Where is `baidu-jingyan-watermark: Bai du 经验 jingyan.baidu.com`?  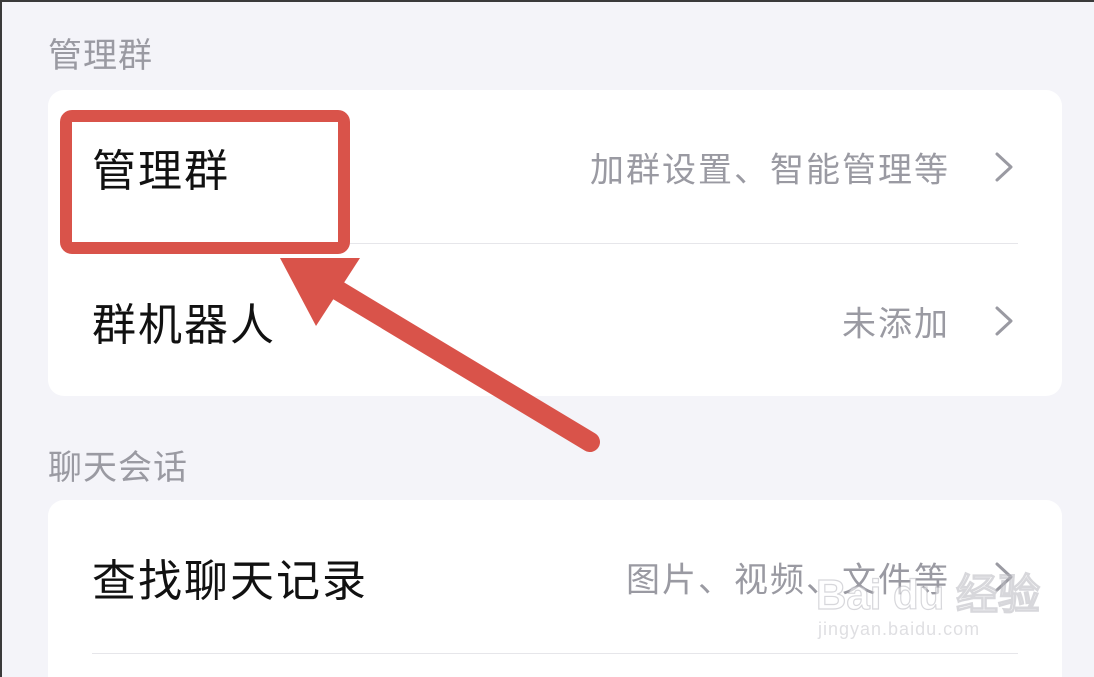 baidu-jingyan-watermark: Bai du 经验 jingyan.baidu.com is located at coordinates (927, 606).